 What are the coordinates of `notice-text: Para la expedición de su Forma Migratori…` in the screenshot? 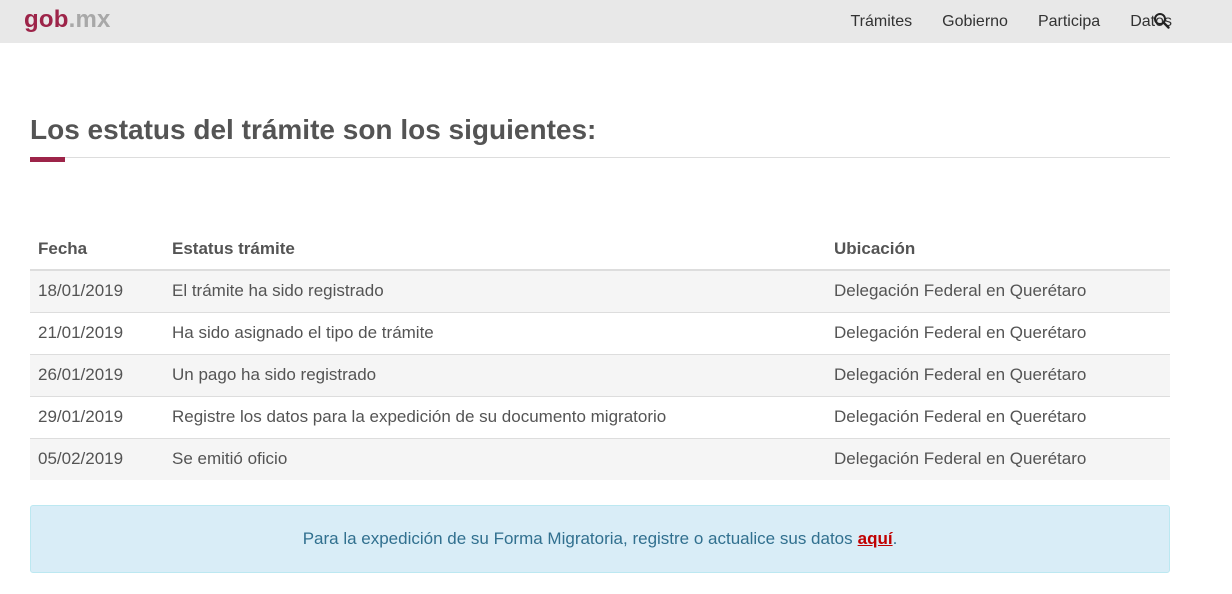 It's located at (577, 538).